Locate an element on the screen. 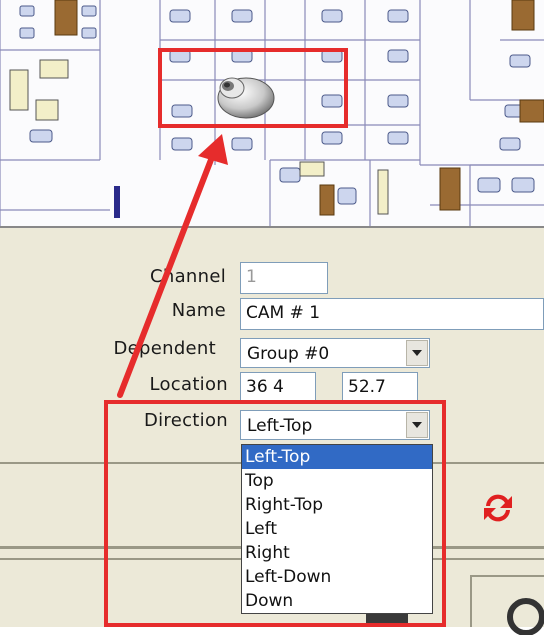  chevron-down-icon is located at coordinates (417, 353).